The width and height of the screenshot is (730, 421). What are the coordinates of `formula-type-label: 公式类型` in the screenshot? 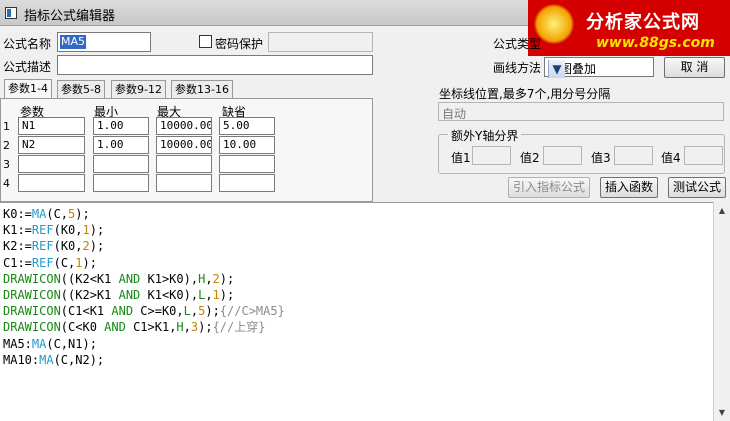 It's located at (517, 44).